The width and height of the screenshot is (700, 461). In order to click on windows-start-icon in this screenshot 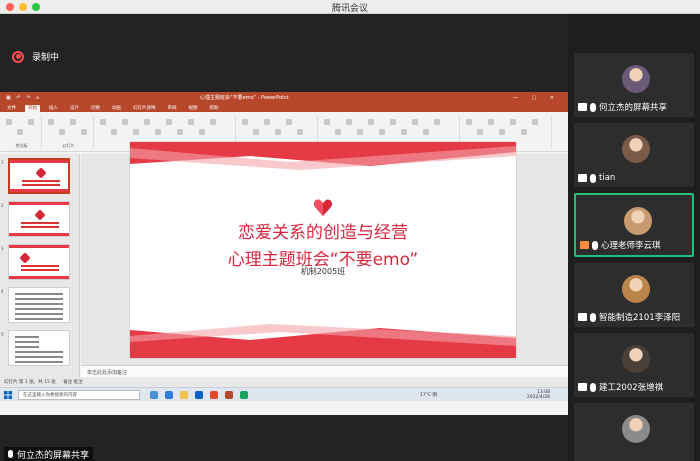, I will do `click(8, 395)`.